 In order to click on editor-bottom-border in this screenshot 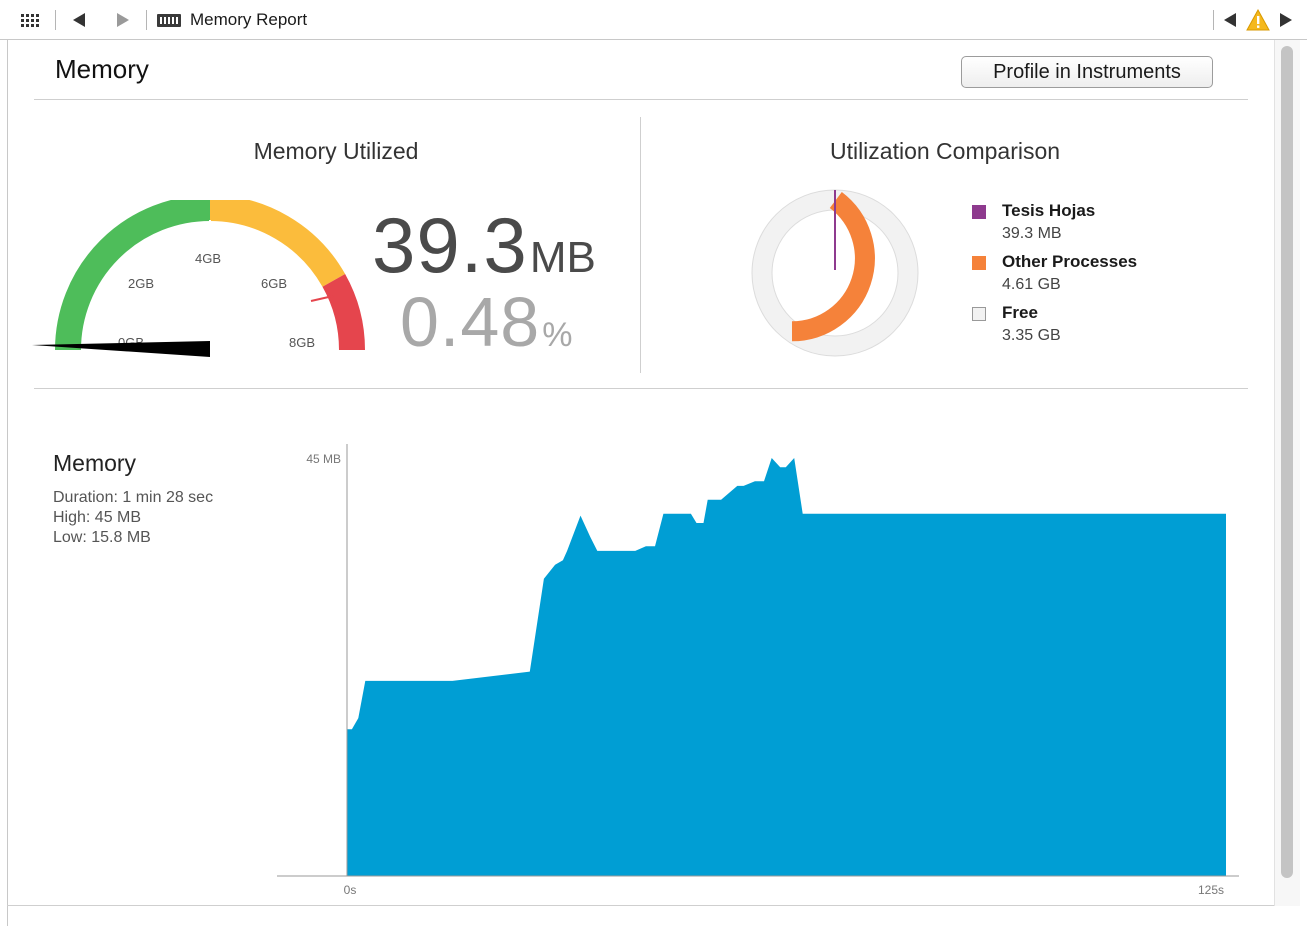, I will do `click(640, 905)`.